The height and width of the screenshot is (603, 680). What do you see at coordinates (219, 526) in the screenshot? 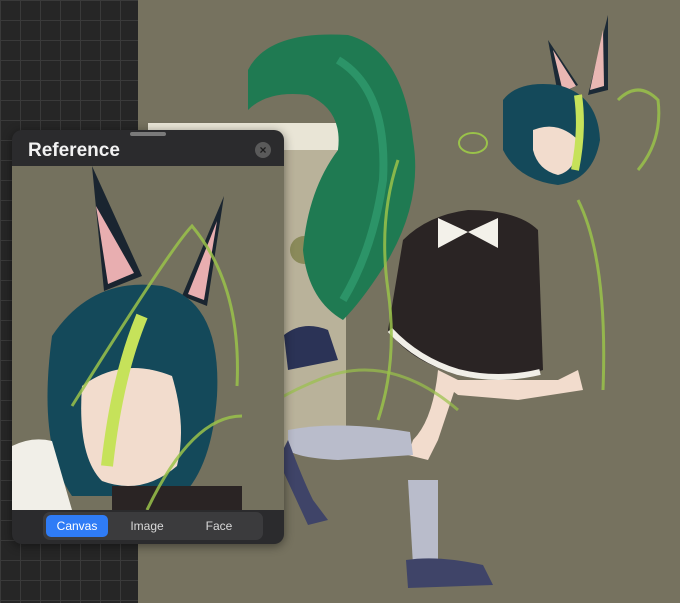
I see `tab-face: Face` at bounding box center [219, 526].